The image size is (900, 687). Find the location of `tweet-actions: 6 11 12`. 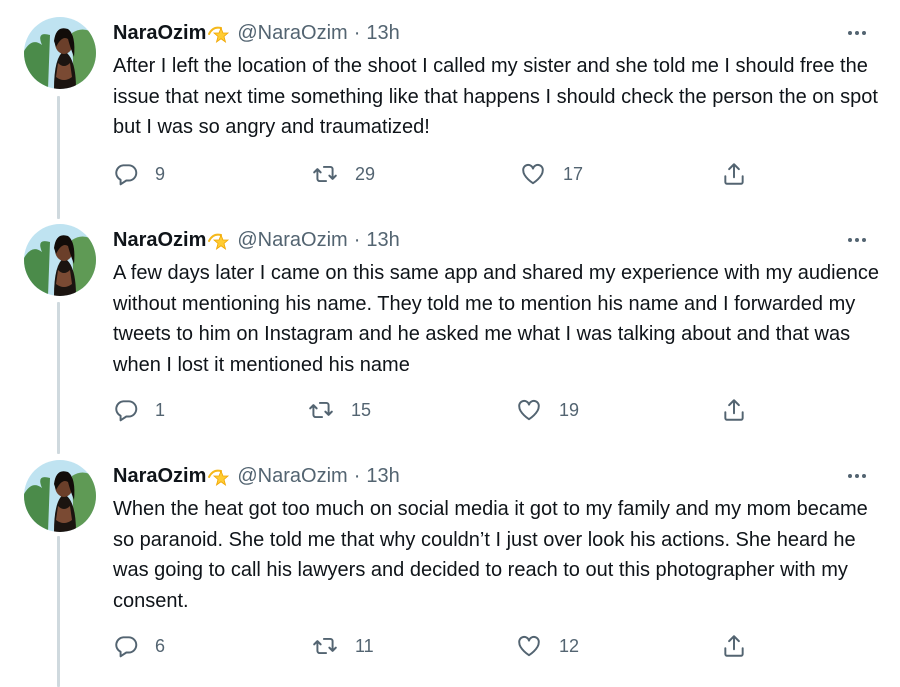

tweet-actions: 6 11 12 is located at coordinates (443, 646).